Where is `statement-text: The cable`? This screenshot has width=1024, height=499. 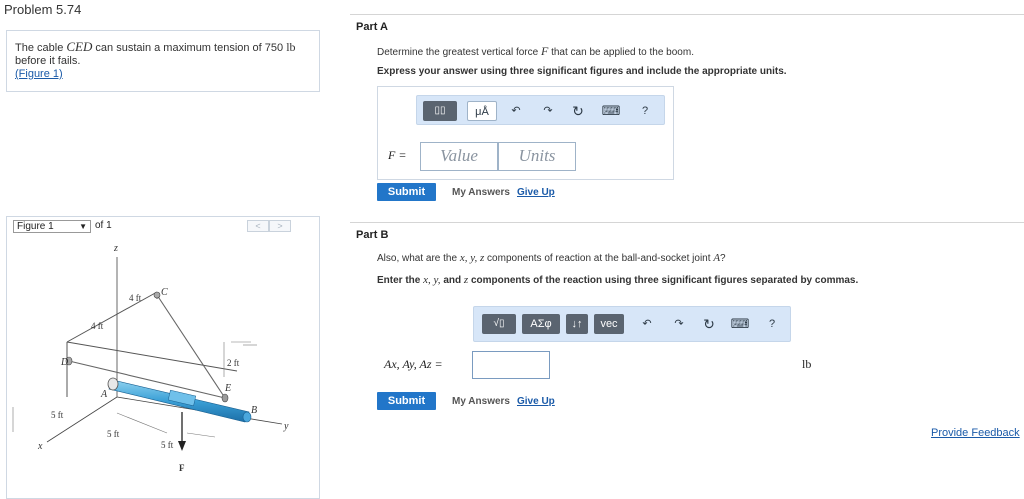 statement-text: The cable is located at coordinates (41, 48).